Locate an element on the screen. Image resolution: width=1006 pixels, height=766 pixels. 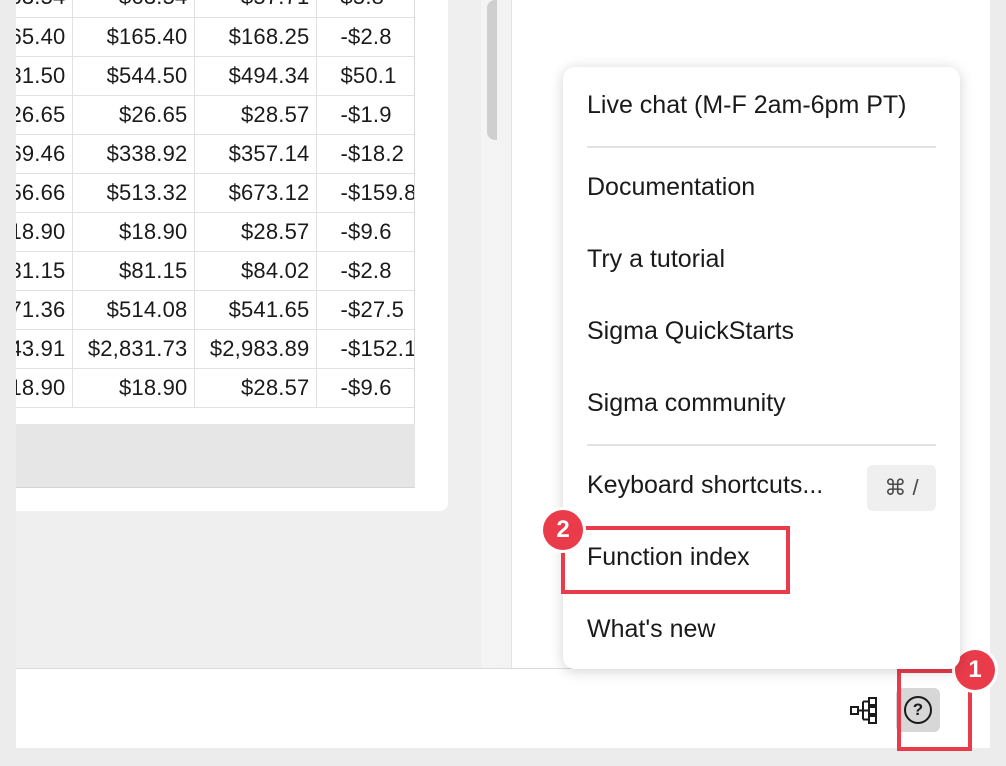
keyboard-shortcut-key: ⌘ / is located at coordinates (901, 488).